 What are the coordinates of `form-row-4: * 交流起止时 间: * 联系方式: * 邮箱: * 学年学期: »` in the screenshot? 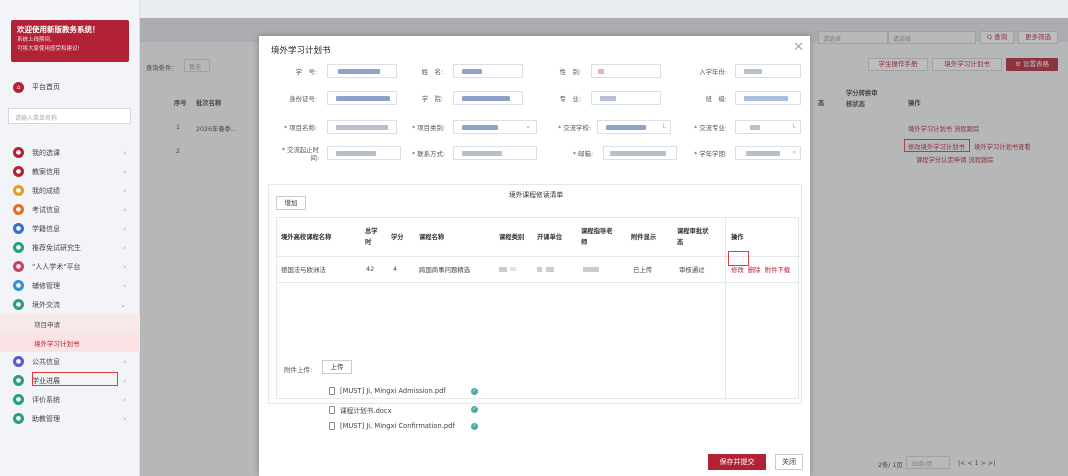 It's located at (534, 156).